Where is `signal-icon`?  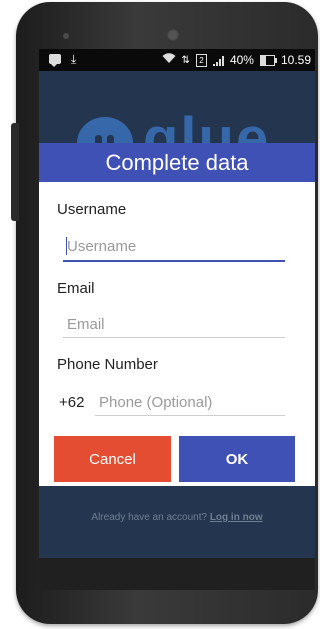
signal-icon is located at coordinates (218, 60).